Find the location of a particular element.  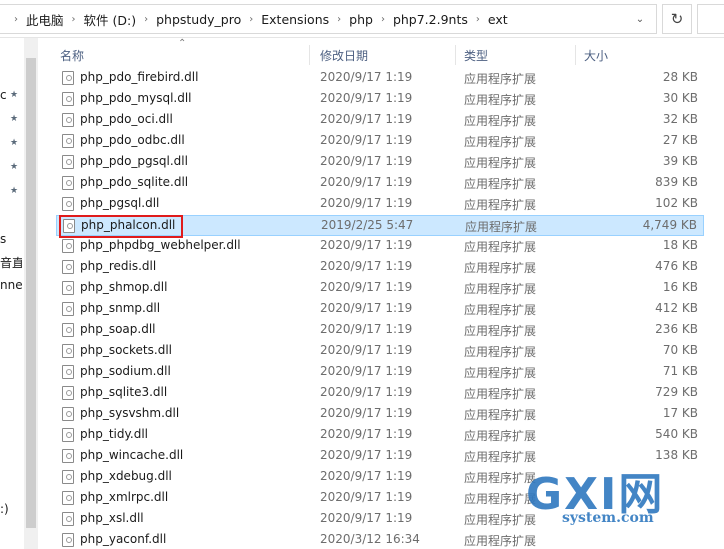

file-row: php_soap.dll 2020/9/17 1:19 应用程序扩展 236 KB is located at coordinates (380, 330).